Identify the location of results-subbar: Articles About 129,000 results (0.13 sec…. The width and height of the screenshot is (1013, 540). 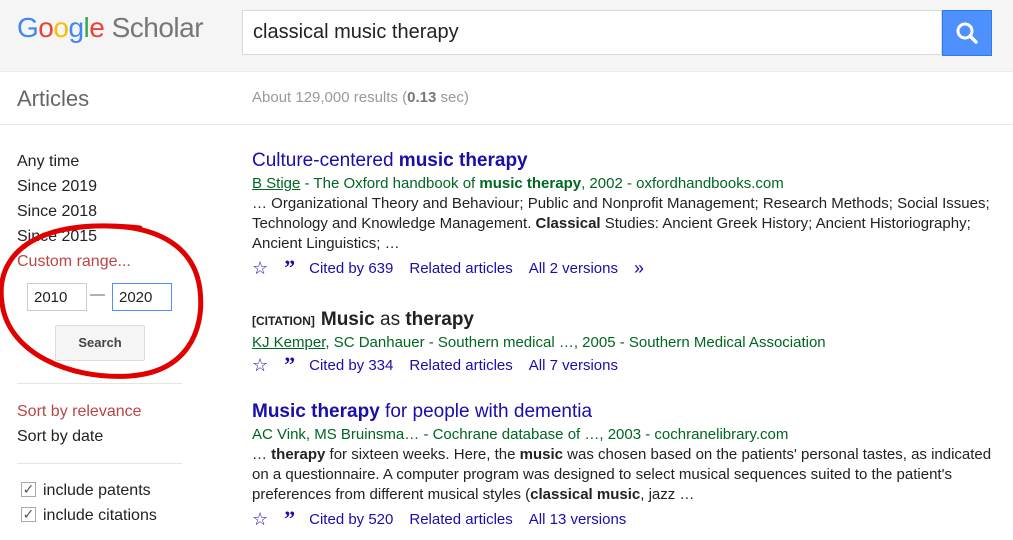
(506, 98).